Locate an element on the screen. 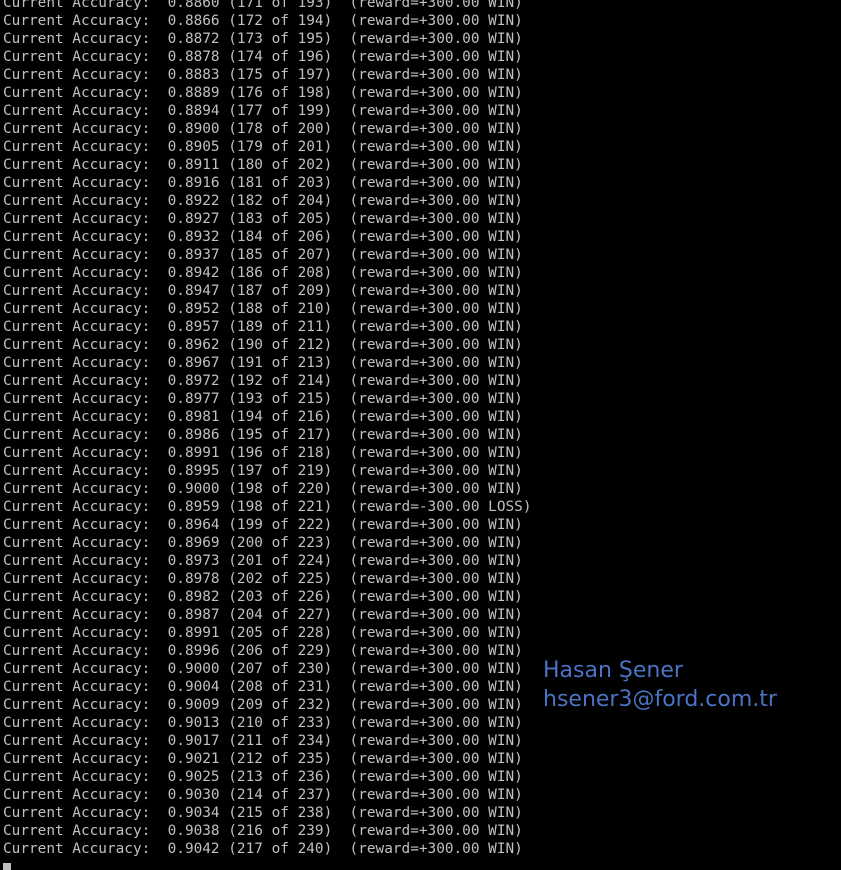 The width and height of the screenshot is (841, 870). terminal-cursor is located at coordinates (7, 866).